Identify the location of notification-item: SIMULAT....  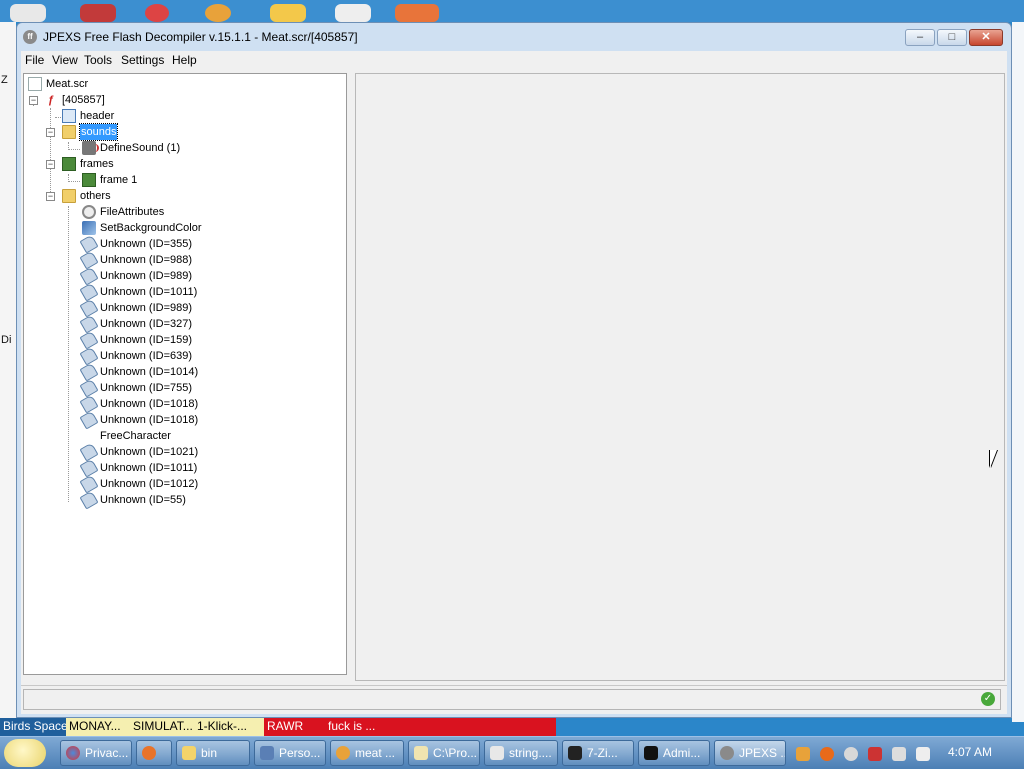
(162, 727).